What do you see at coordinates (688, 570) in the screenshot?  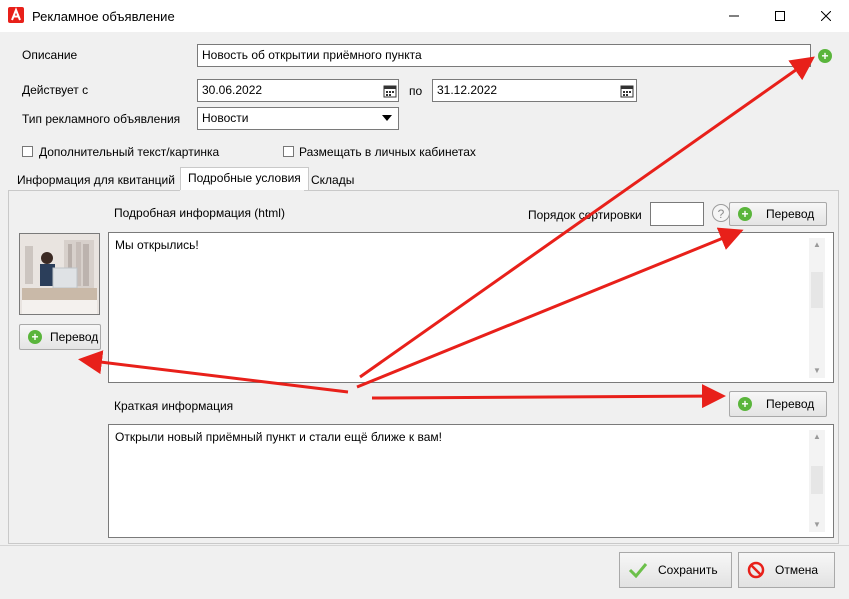 I see `save-label: Сохранить` at bounding box center [688, 570].